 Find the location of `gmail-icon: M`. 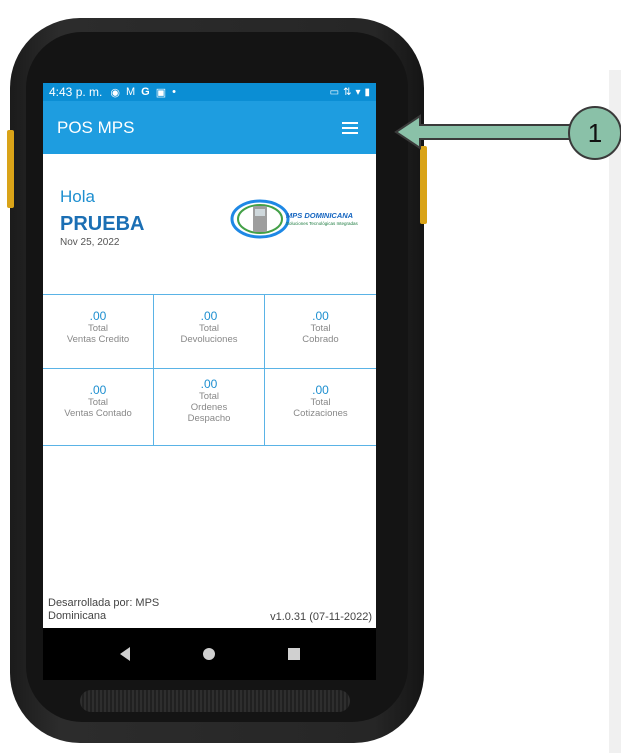

gmail-icon: M is located at coordinates (130, 92).